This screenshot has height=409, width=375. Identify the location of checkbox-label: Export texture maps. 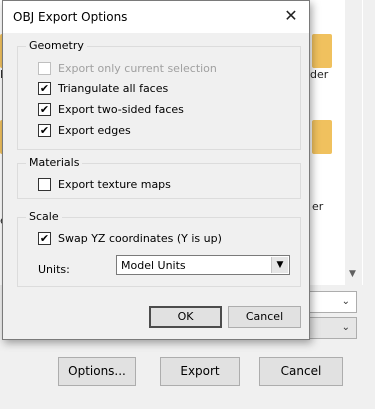
(114, 184).